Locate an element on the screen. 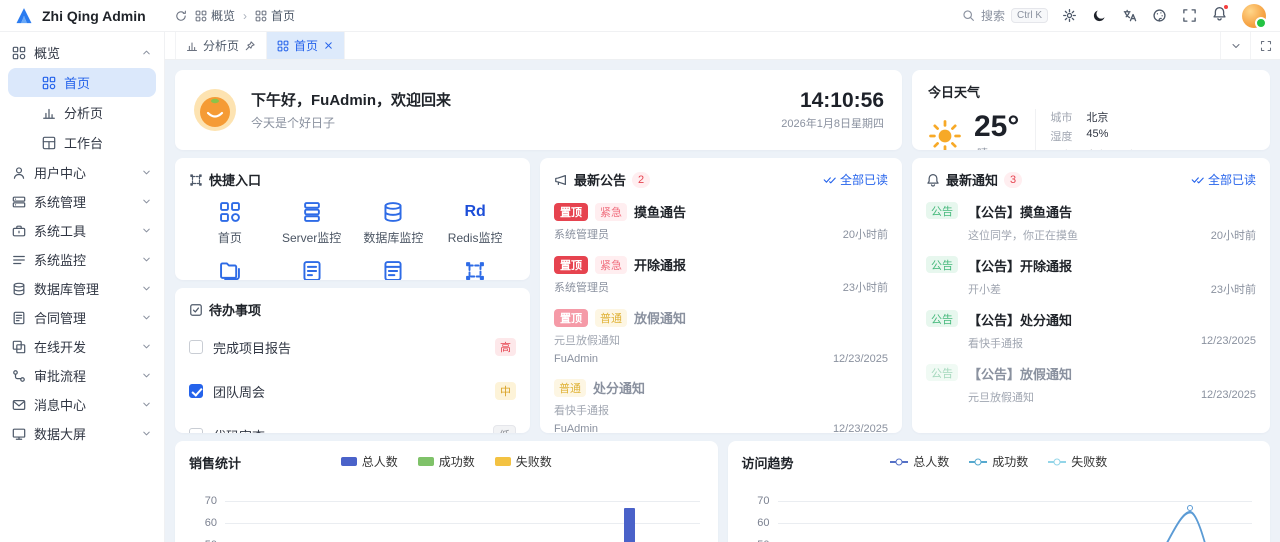 The width and height of the screenshot is (1280, 542). todo-item: 团队周会 中 is located at coordinates (352, 391).